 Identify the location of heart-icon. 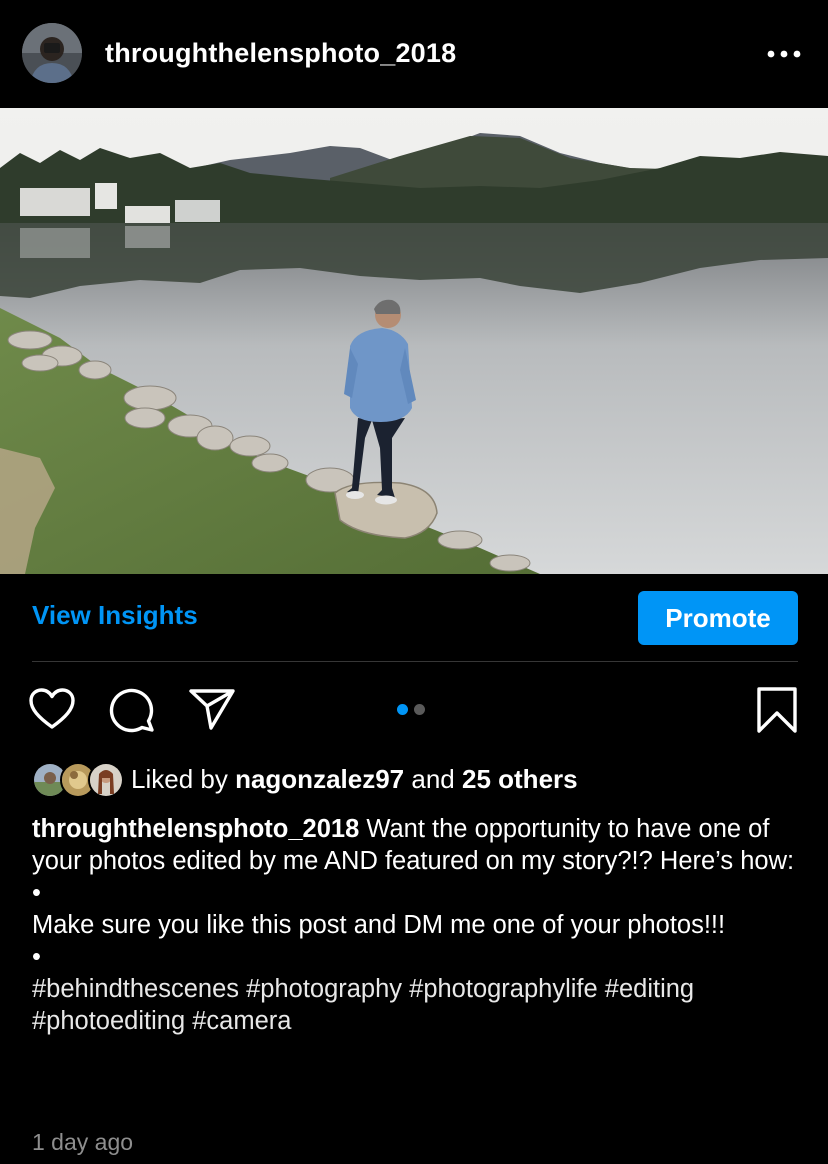
(52, 708).